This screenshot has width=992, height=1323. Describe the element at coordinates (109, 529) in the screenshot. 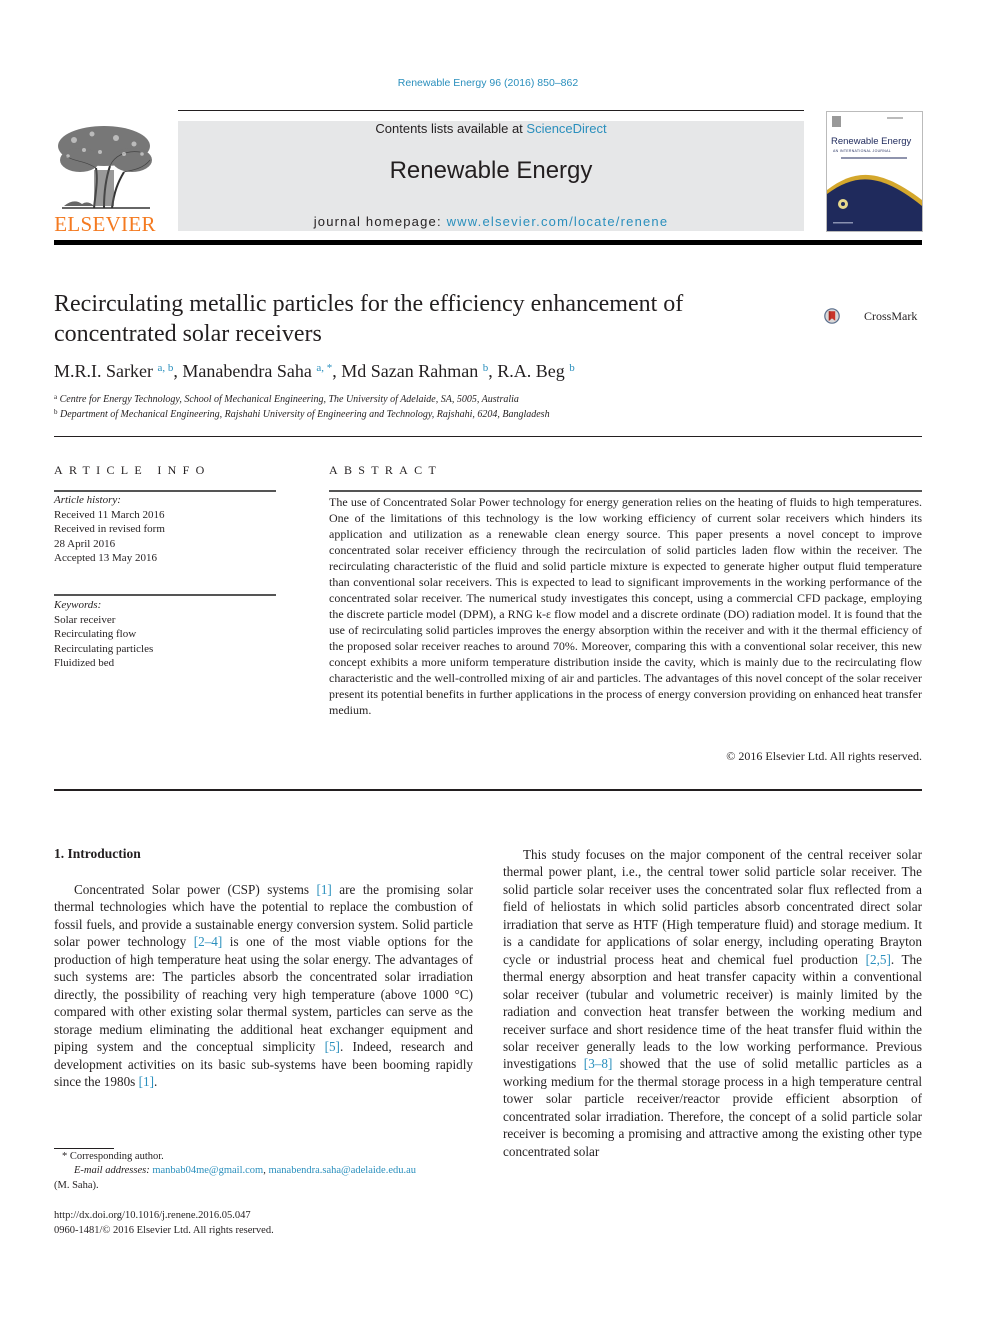

I see `history-item: Received in revised form` at that location.